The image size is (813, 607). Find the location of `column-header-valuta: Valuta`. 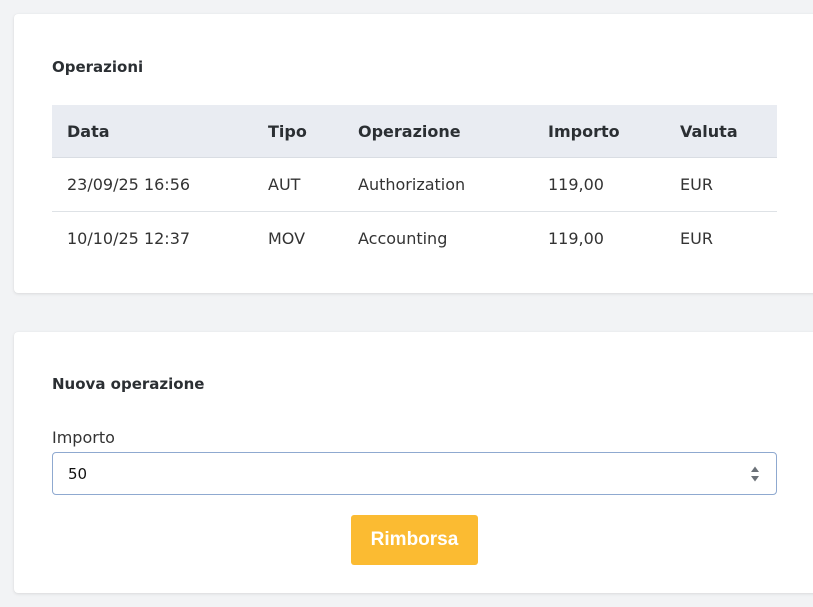

column-header-valuta: Valuta is located at coordinates (721, 131).